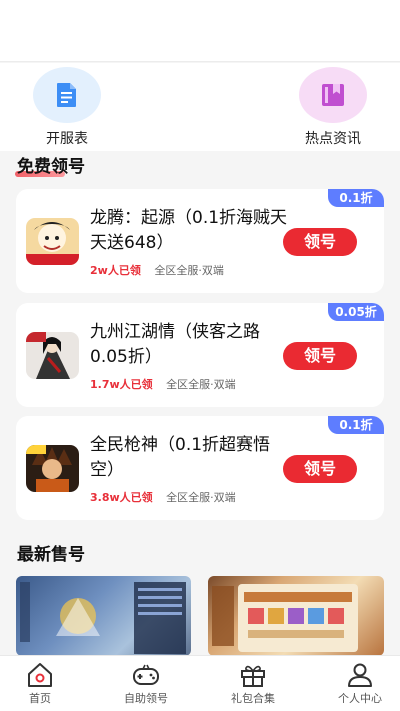  Describe the element at coordinates (360, 698) in the screenshot. I see `tab-profile-label: 个人中心` at that location.